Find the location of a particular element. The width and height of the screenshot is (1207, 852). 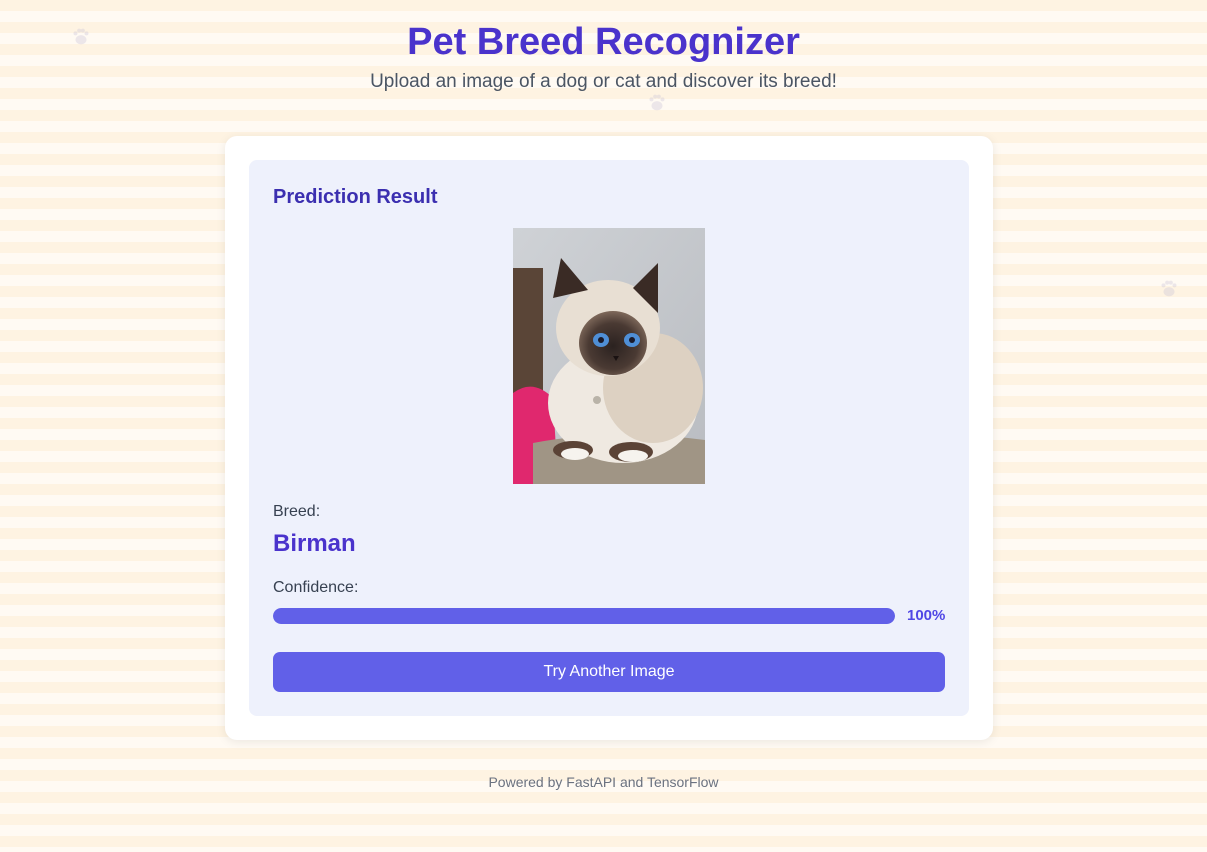

cat-photo is located at coordinates (609, 356).